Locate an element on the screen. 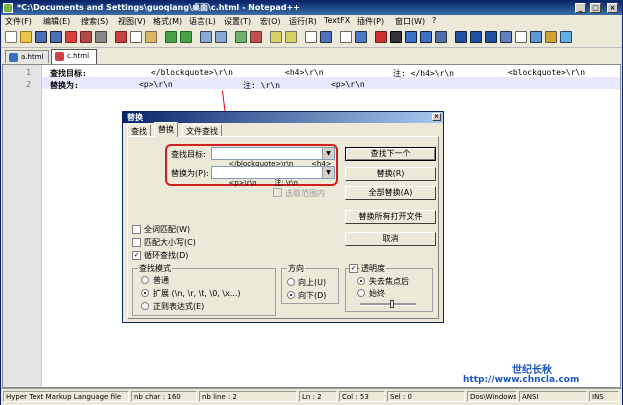 This screenshot has height=405, width=623. match-case-checkbox is located at coordinates (136, 242).